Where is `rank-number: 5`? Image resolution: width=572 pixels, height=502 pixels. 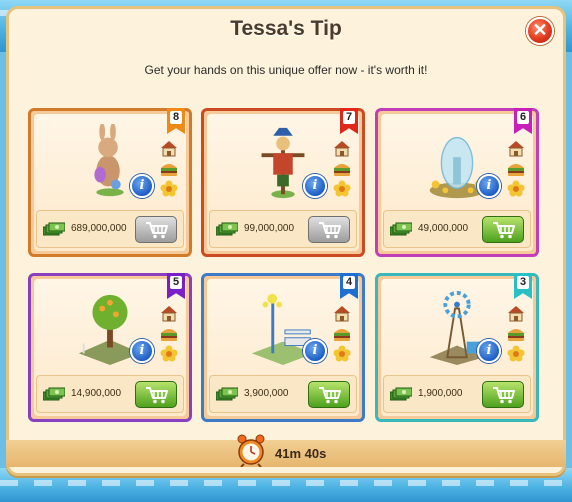 rank-number: 5 is located at coordinates (176, 282).